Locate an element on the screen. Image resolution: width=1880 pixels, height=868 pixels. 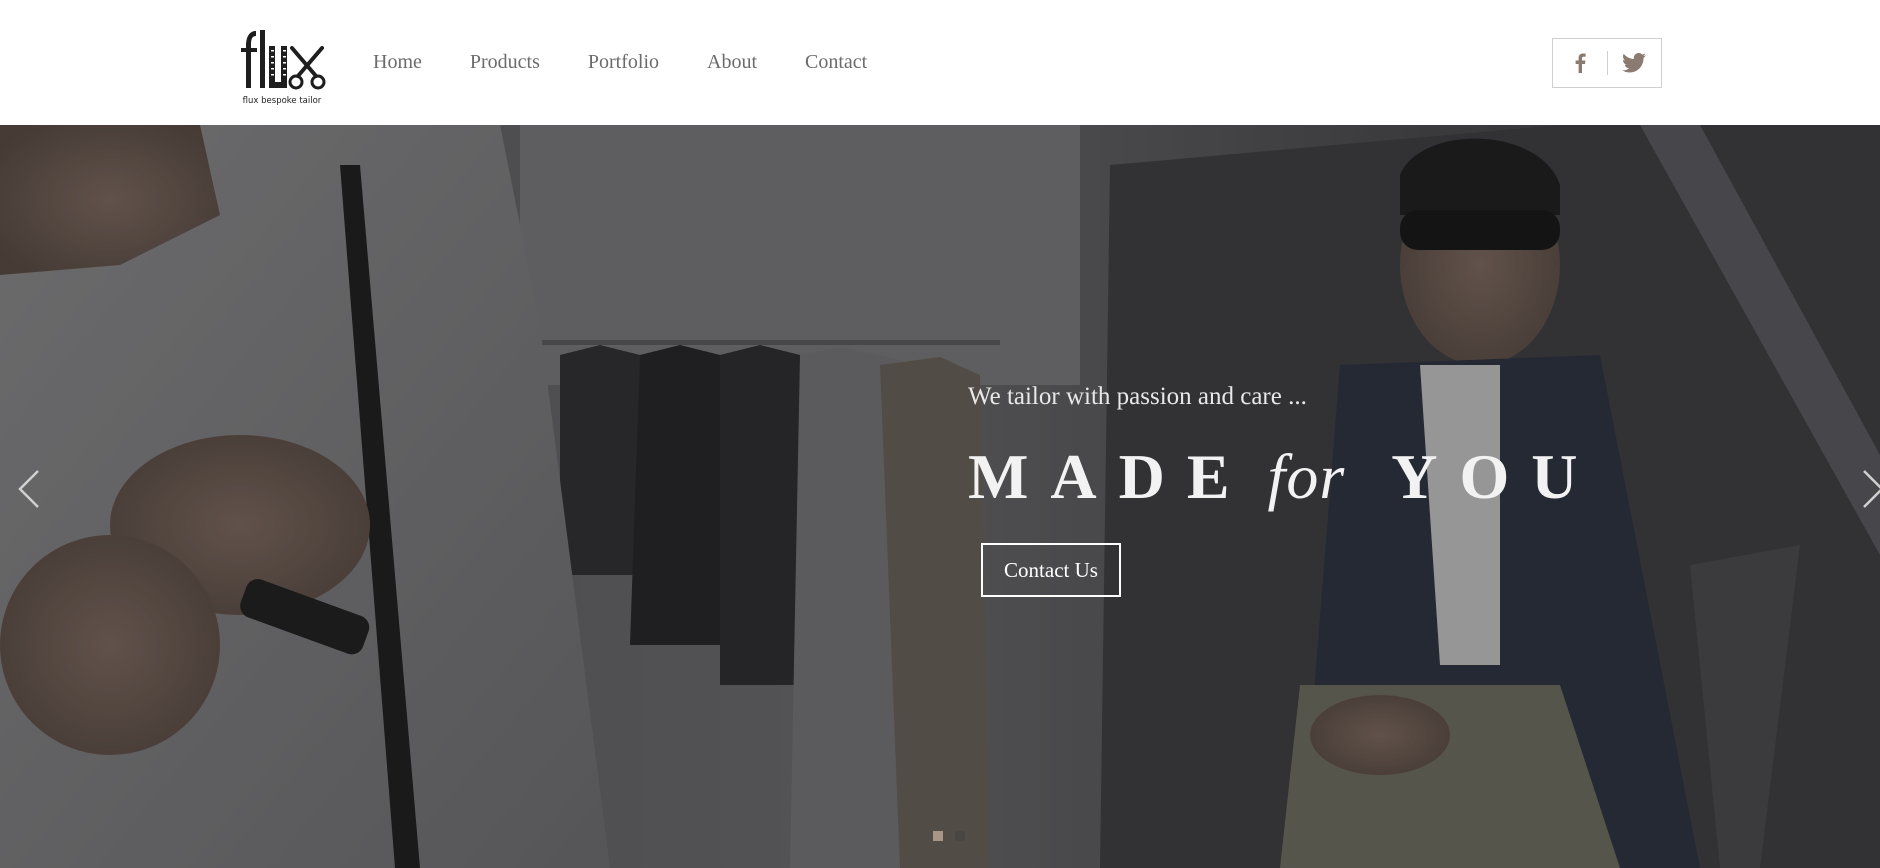
slider-prev-button is located at coordinates (29, 489).